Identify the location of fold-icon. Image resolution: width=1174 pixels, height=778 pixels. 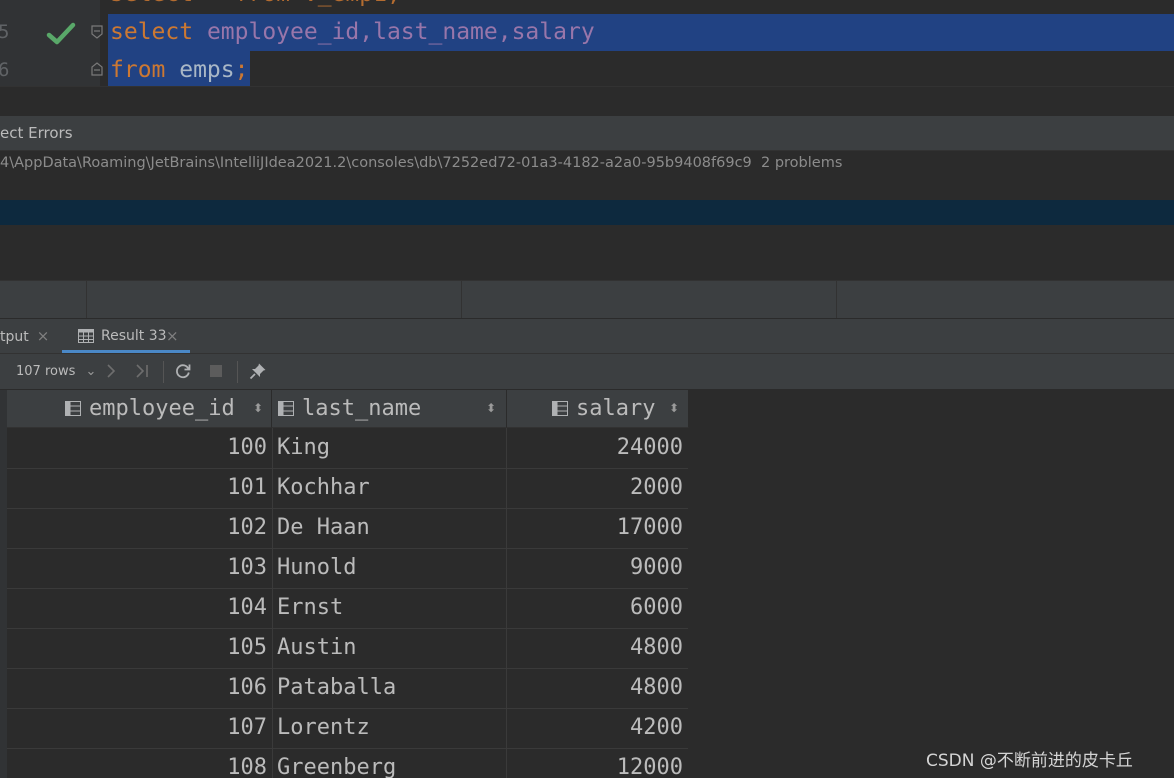
(97, 32).